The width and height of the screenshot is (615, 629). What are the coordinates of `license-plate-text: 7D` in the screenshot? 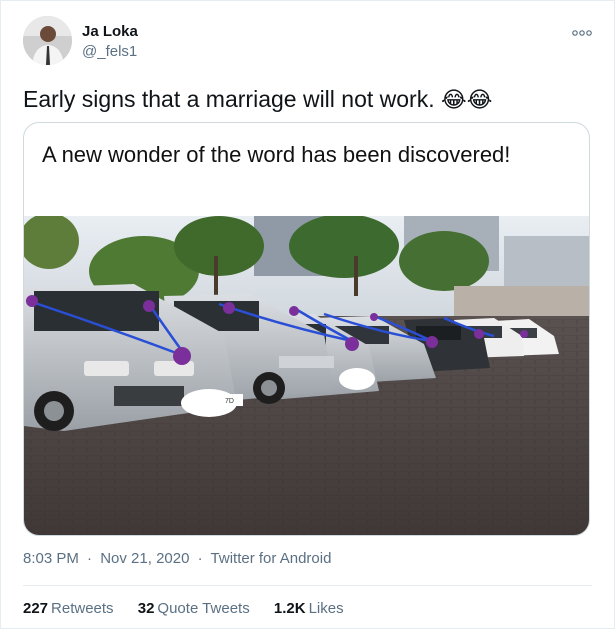 It's located at (229, 401).